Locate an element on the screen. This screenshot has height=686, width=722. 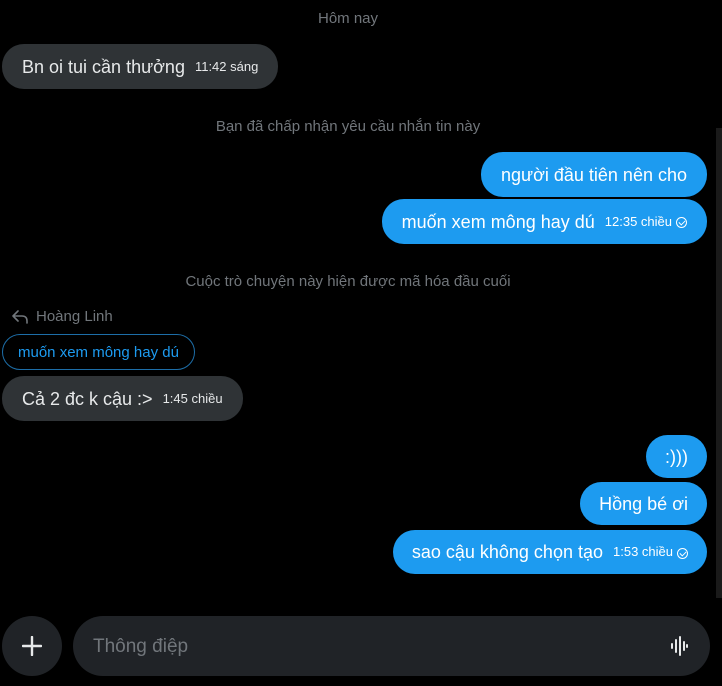
voice-wave-icon is located at coordinates (679, 646).